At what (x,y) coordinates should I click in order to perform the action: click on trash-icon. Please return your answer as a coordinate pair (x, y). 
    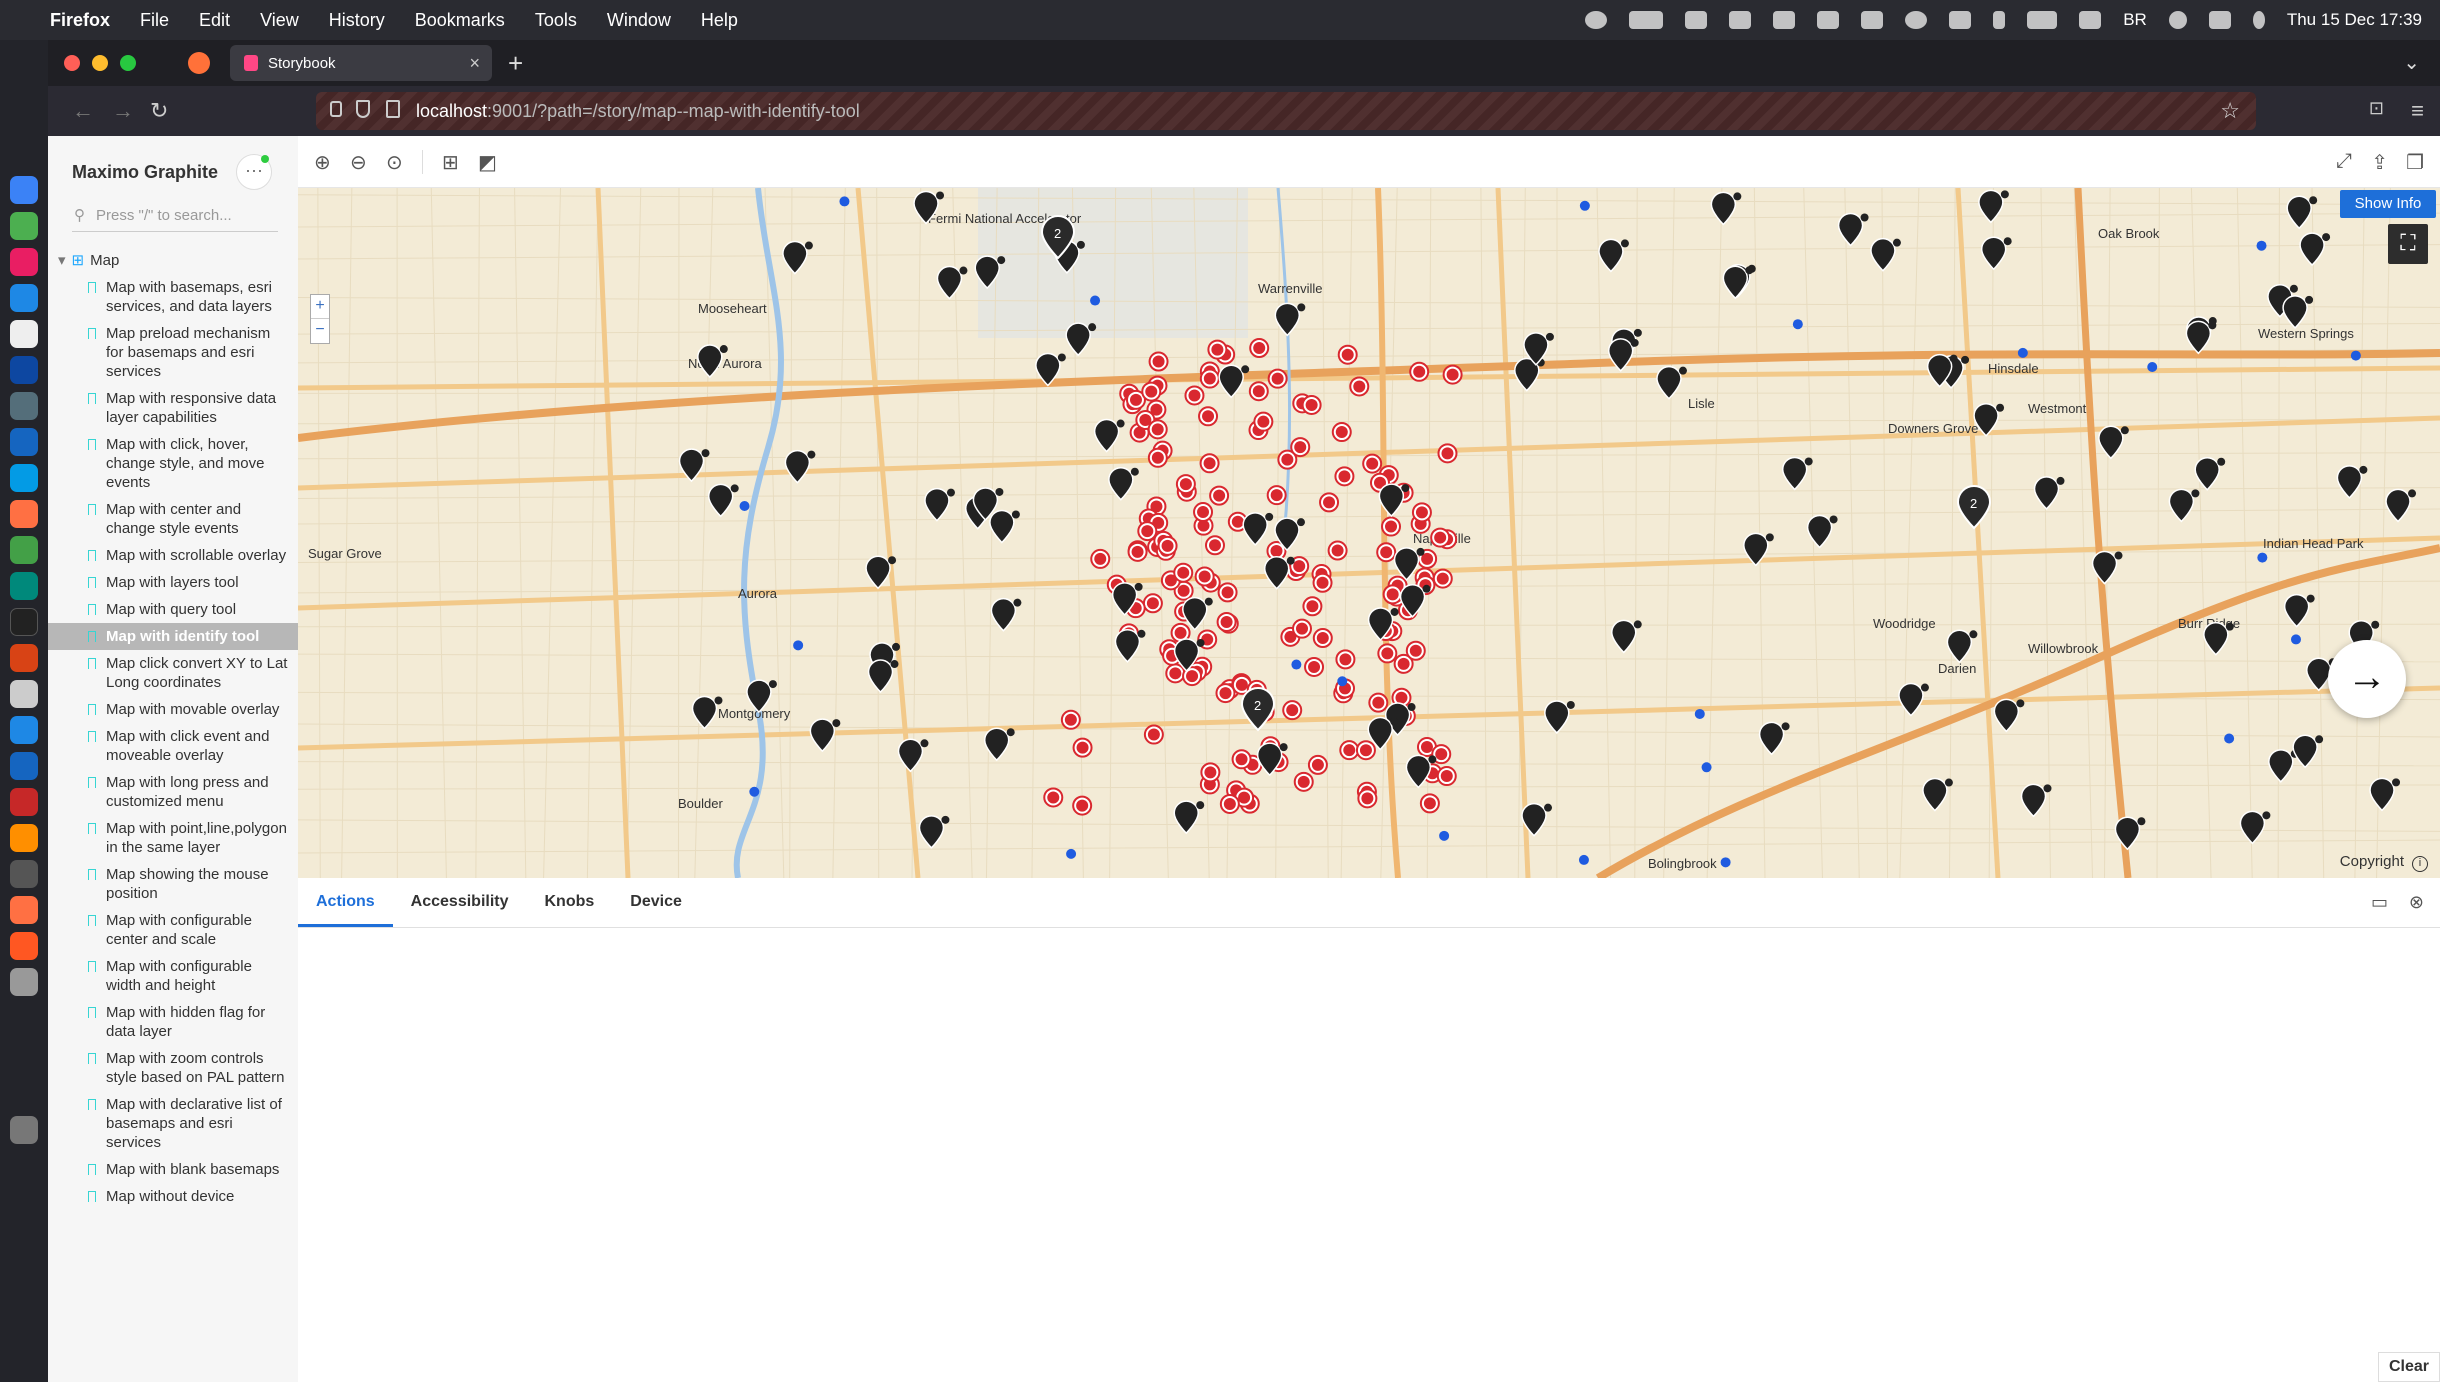
    Looking at the image, I should click on (24, 1130).